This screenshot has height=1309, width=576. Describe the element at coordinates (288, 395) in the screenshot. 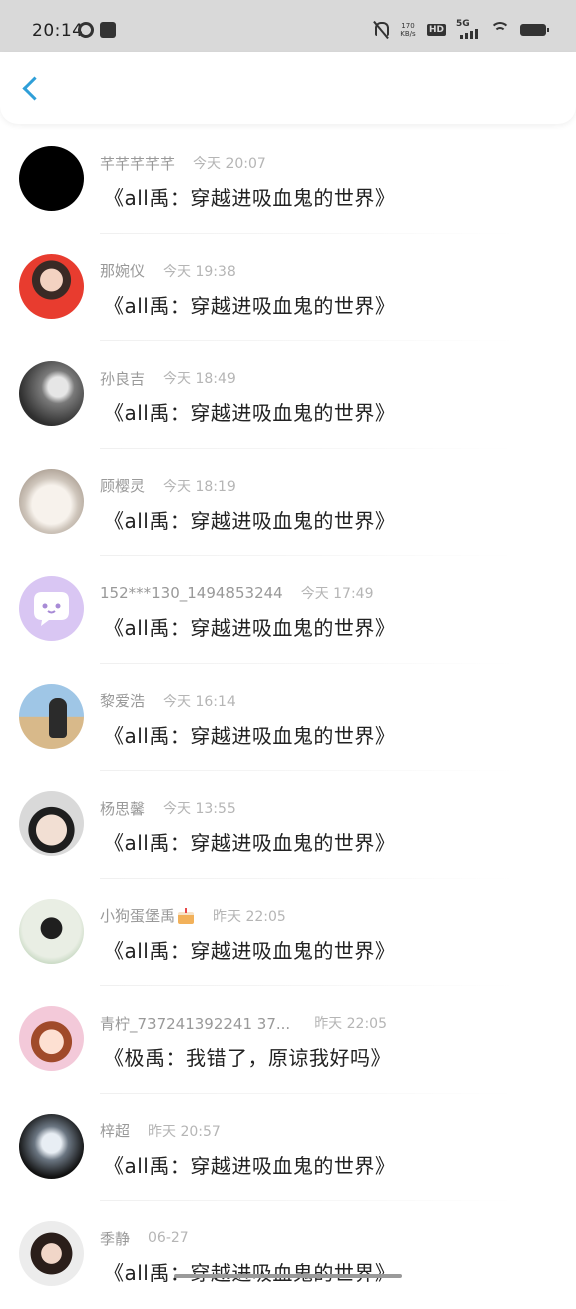

I see `list-item: 孙良吉 今天 18:49 《all禹：穿越进吸血鬼的世界》` at that location.